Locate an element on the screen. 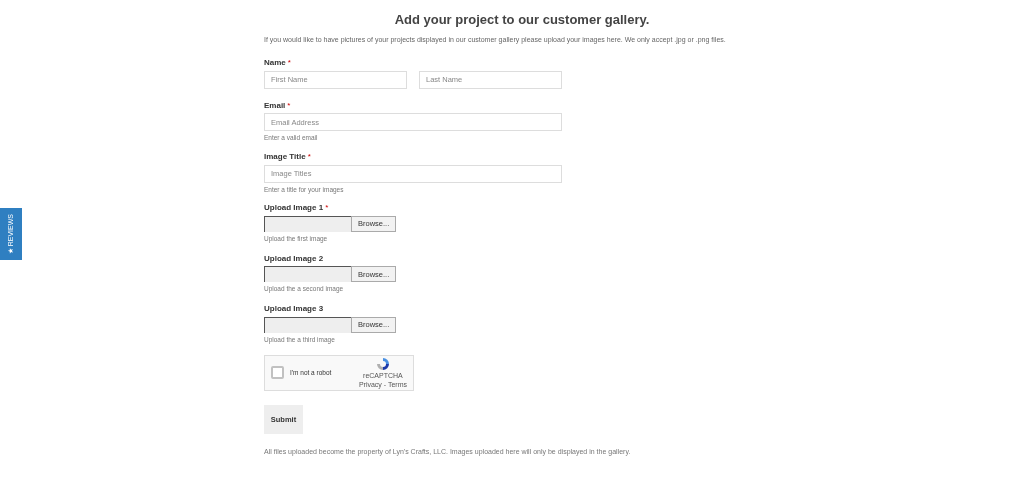 This screenshot has width=1024, height=484. captcha-checkbox is located at coordinates (277, 373).